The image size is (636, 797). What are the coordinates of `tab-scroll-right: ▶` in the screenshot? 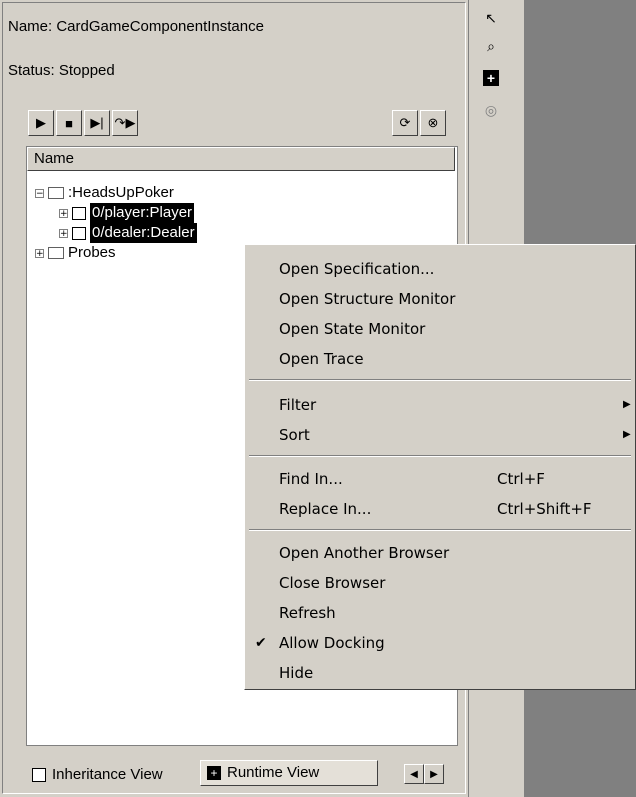 It's located at (434, 774).